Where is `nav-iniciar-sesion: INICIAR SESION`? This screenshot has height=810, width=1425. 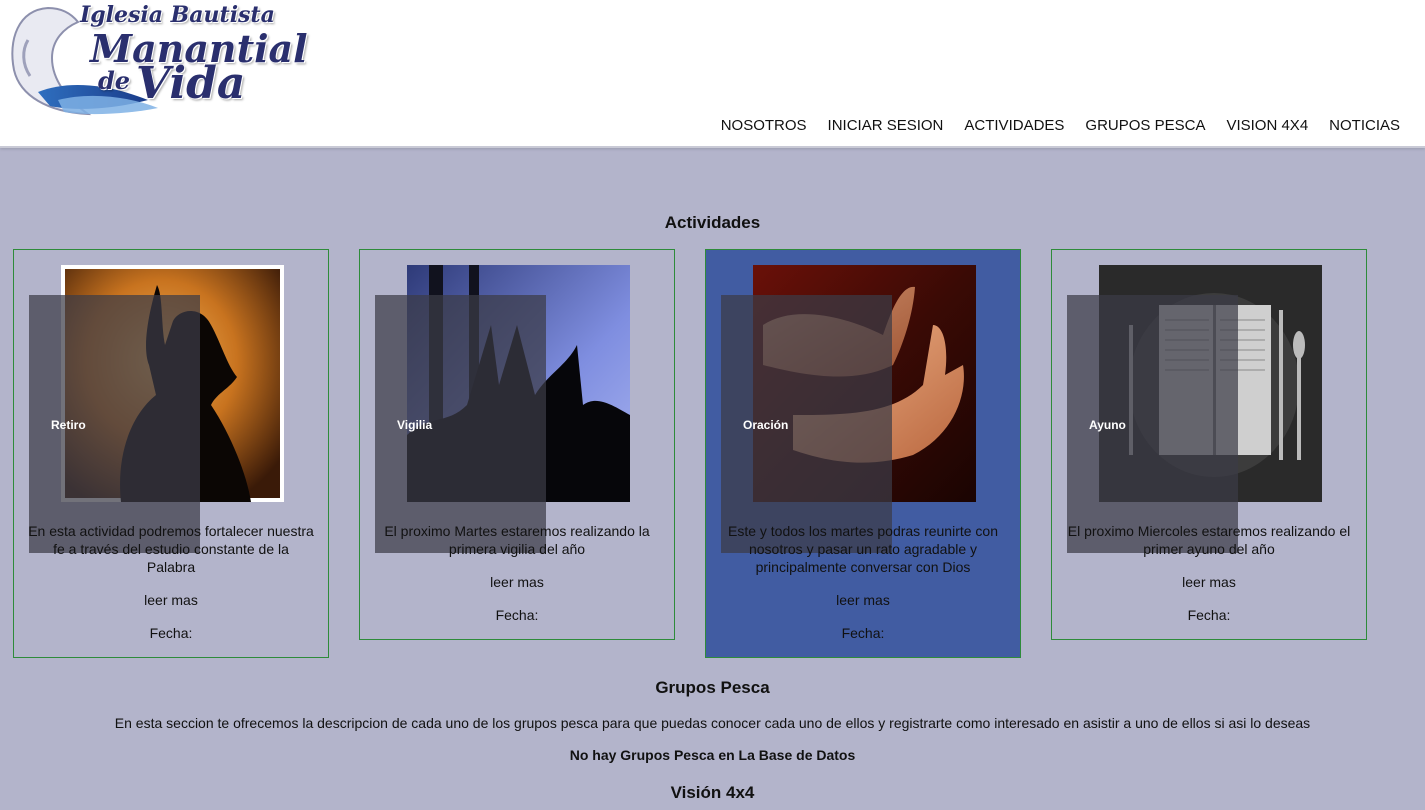
nav-iniciar-sesion: INICIAR SESION is located at coordinates (886, 125).